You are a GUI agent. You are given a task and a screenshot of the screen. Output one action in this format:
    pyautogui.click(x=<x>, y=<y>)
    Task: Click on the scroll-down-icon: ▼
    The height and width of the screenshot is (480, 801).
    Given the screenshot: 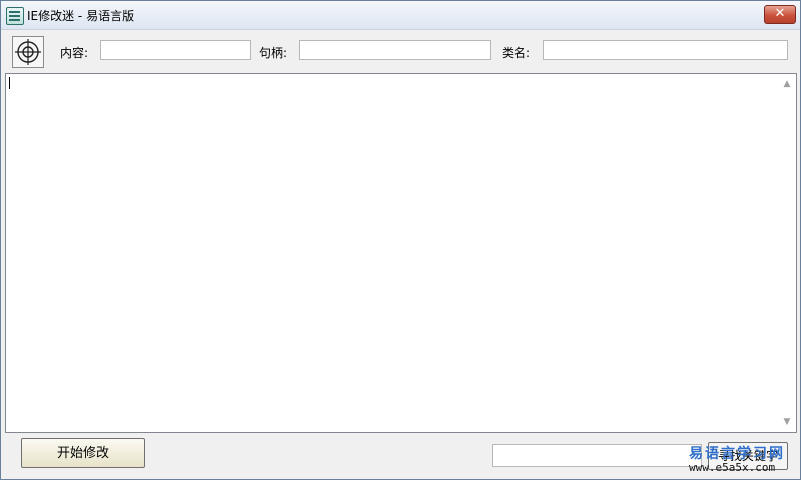 What is the action you would take?
    pyautogui.click(x=787, y=422)
    